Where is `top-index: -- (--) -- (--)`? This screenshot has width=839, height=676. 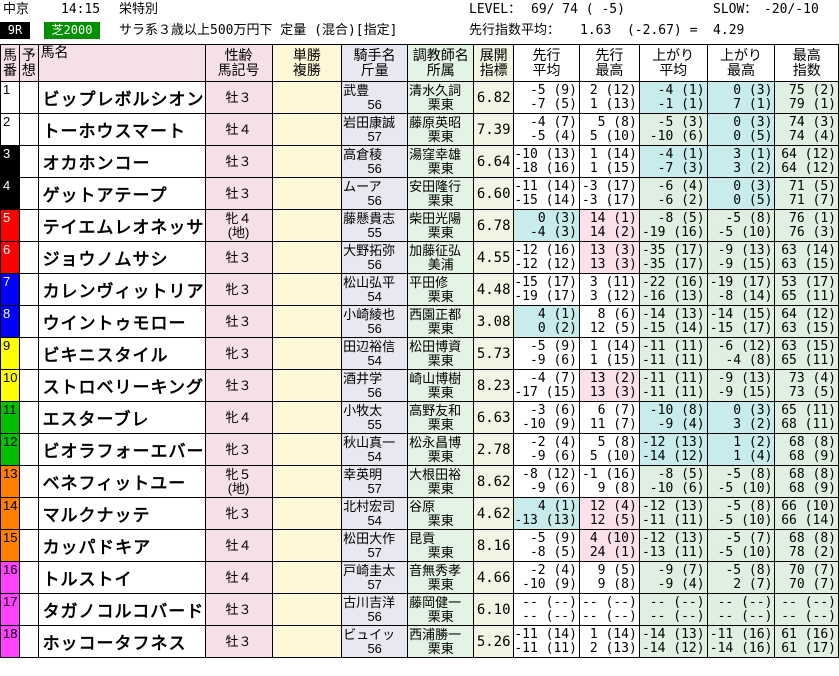 top-index: -- (--) -- (--) is located at coordinates (806, 609).